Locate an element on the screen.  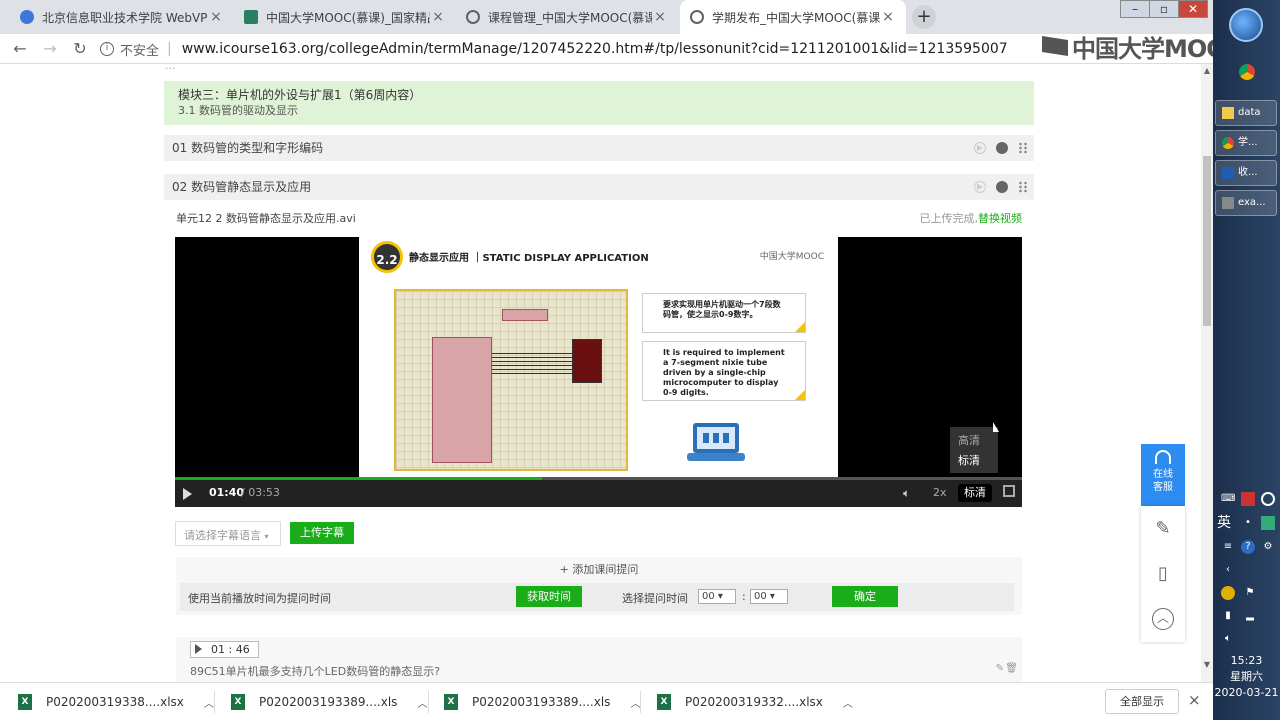
page-scrollbar: ▲ ▼ is located at coordinates (1207, 373).